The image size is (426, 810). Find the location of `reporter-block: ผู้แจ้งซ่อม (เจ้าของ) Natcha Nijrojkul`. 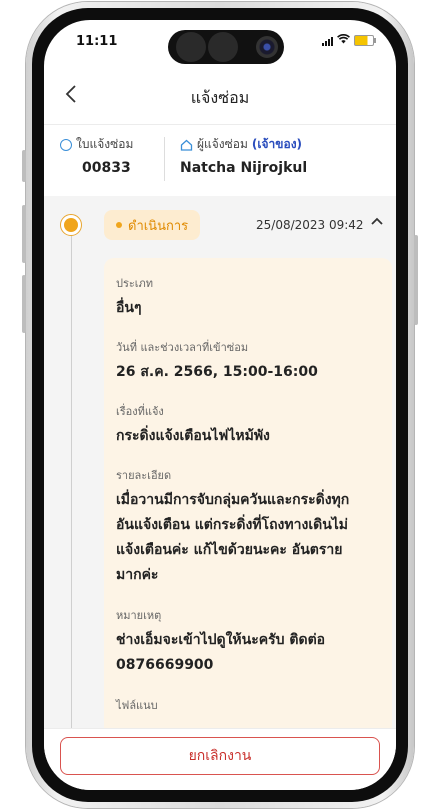

reporter-block: ผู้แจ้งซ่อม (เจ้าของ) Natcha Nijrojkul is located at coordinates (243, 155).